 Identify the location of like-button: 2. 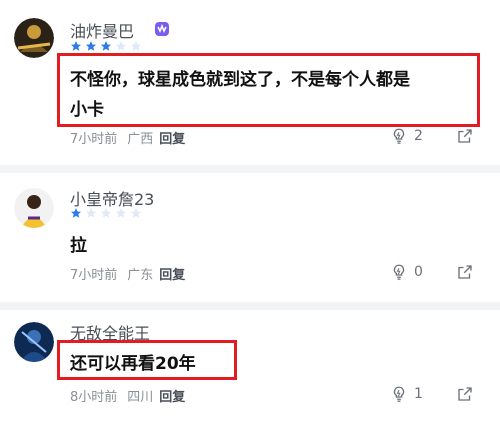
(406, 136).